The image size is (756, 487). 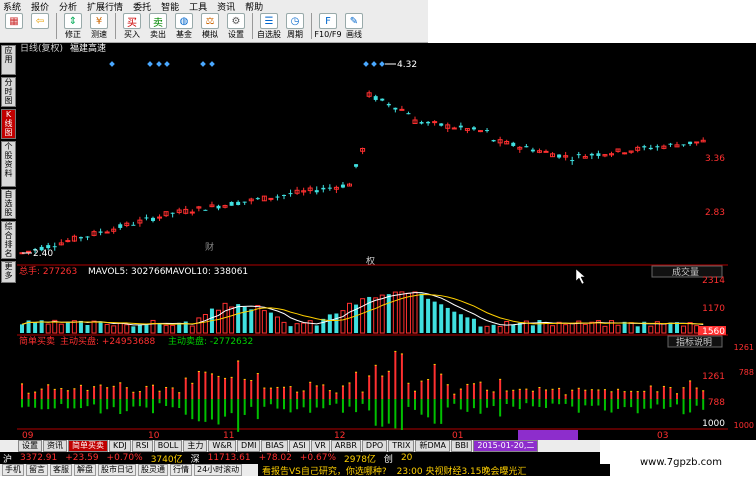 I want to click on sh-label: 沪, so click(x=8, y=459).